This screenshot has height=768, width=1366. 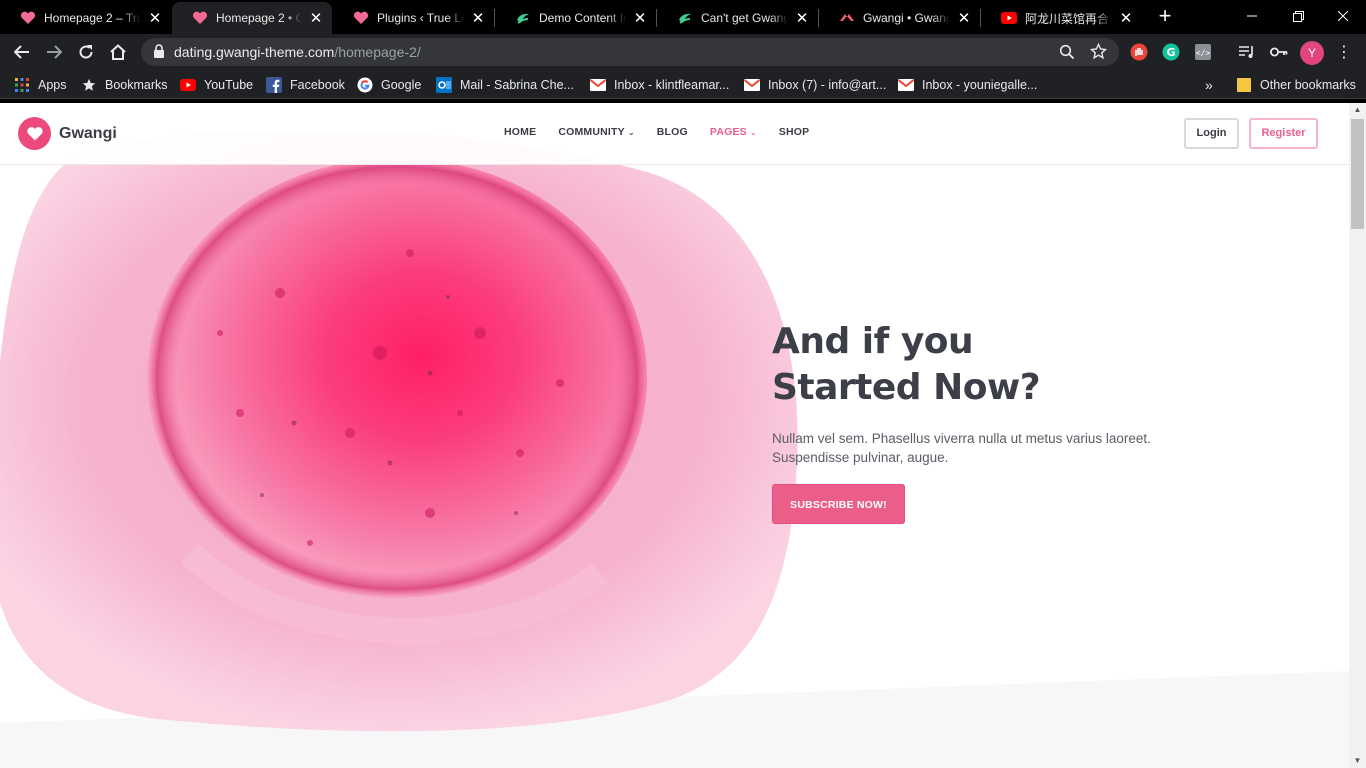 I want to click on browser-tab-active: Homepage 2 • Gwangi ✕, so click(x=252, y=18).